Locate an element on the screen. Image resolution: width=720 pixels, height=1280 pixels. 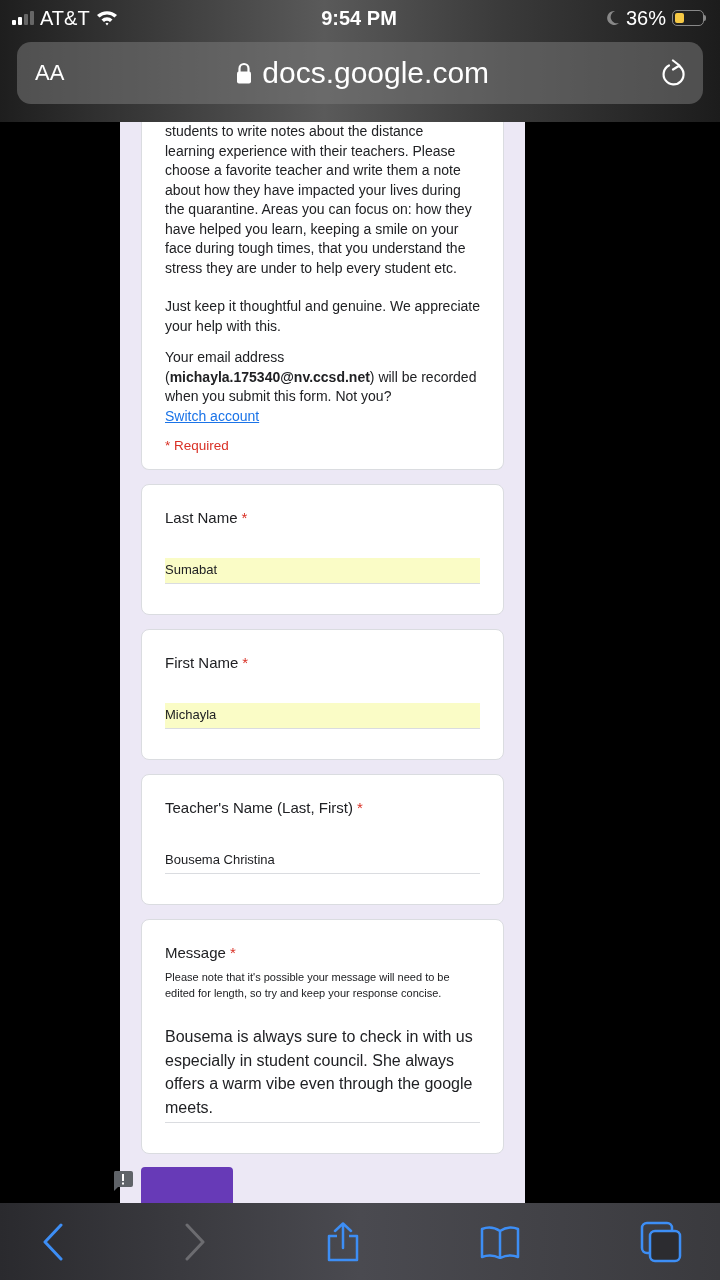
switch-account-link: Switch account is located at coordinates (212, 415).